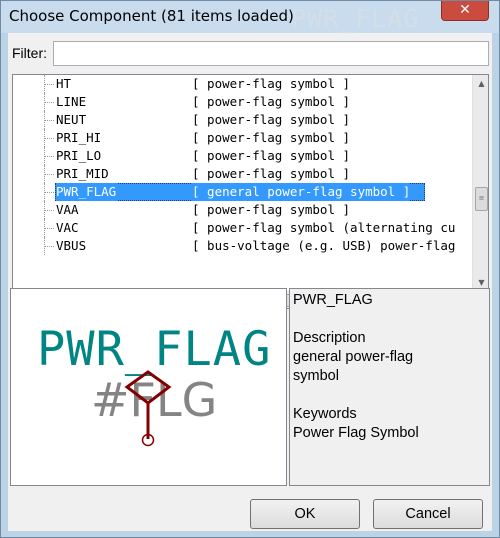 This screenshot has height=538, width=500. I want to click on component-name: VAA, so click(67, 209).